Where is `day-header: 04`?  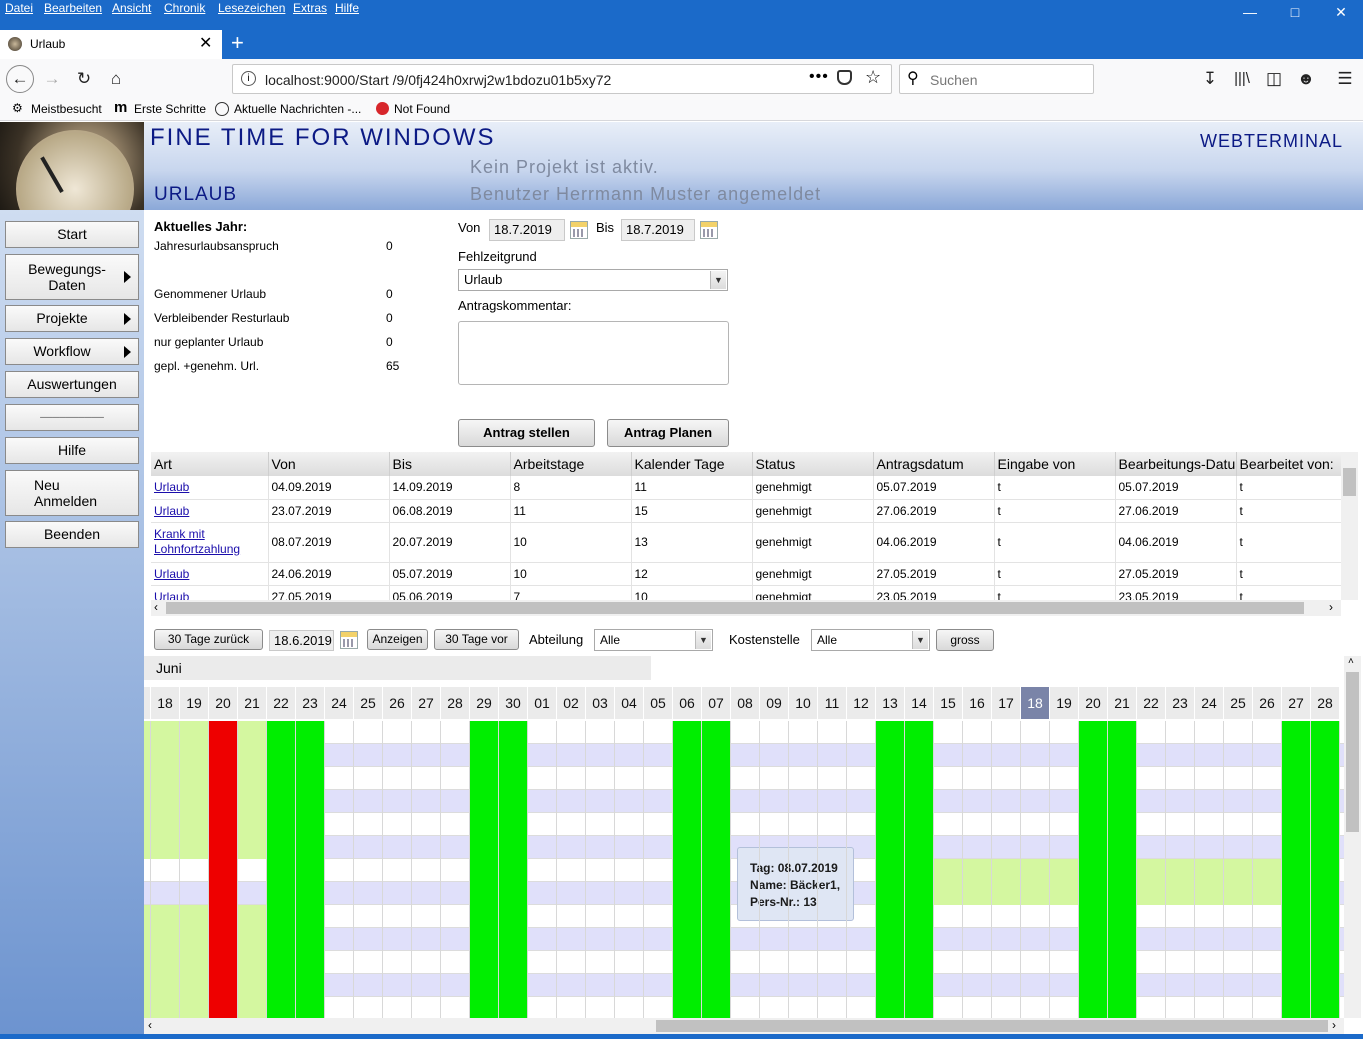
day-header: 04 is located at coordinates (629, 703).